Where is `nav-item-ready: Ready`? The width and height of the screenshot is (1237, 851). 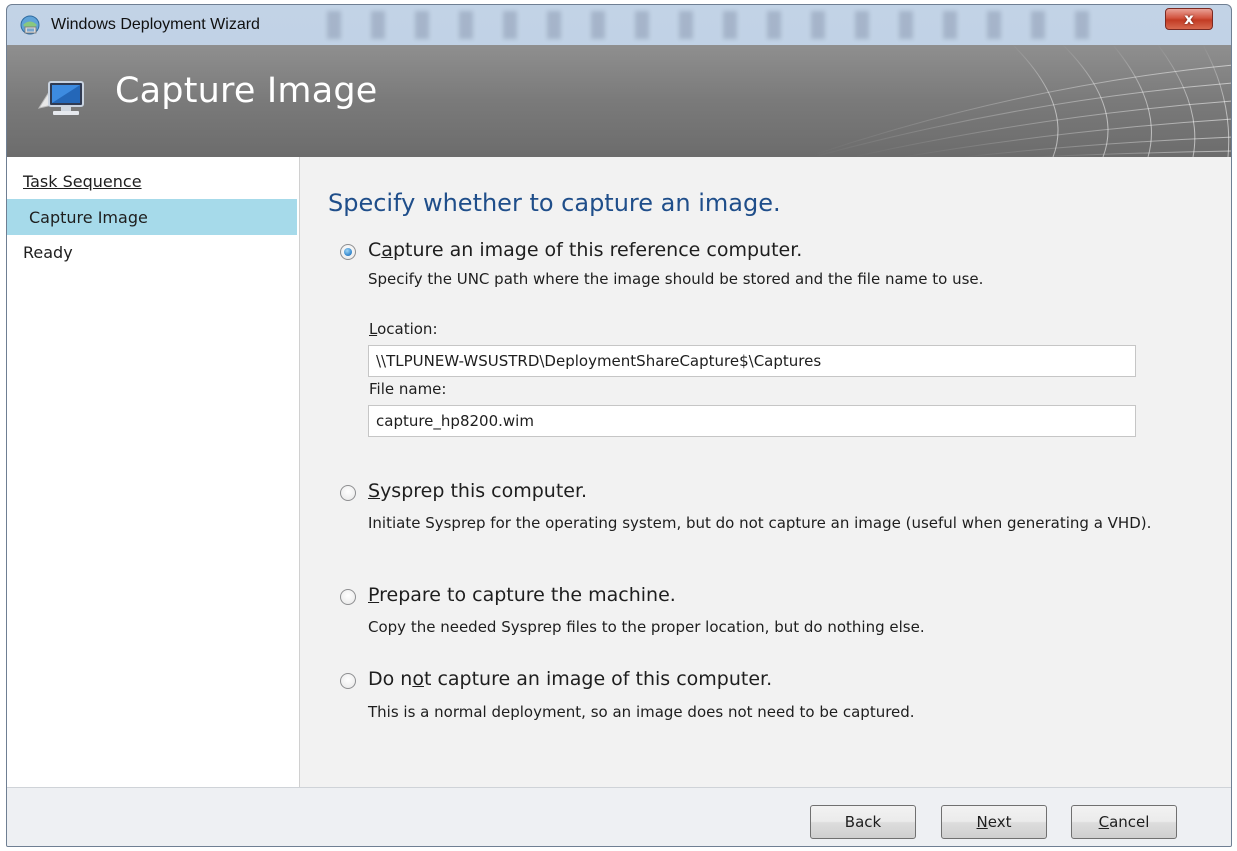
nav-item-ready: Ready is located at coordinates (152, 253).